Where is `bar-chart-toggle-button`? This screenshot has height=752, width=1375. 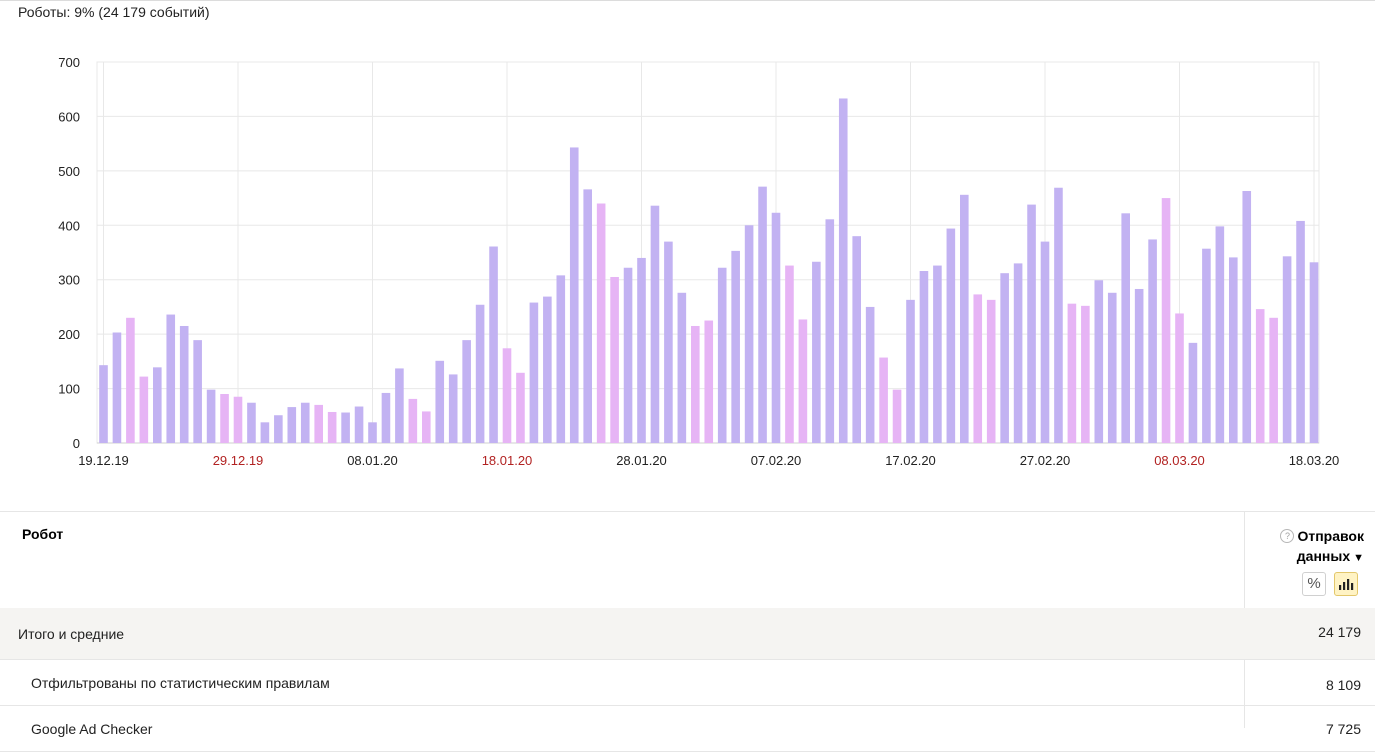 bar-chart-toggle-button is located at coordinates (1346, 584).